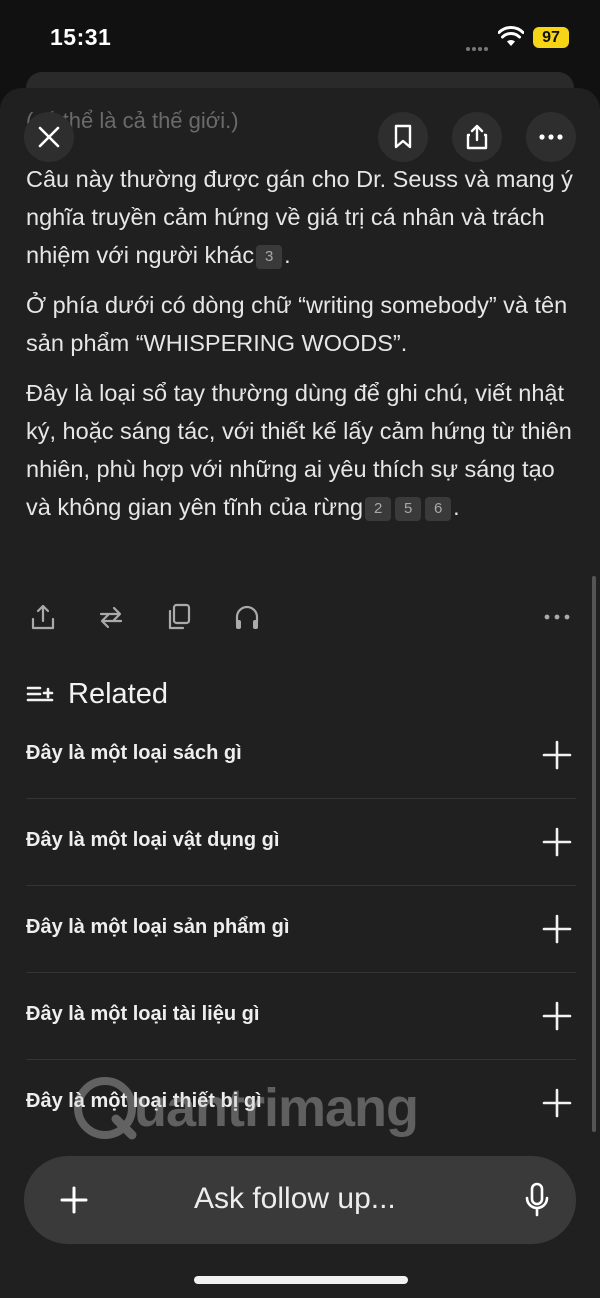 The height and width of the screenshot is (1298, 600). I want to click on related-item: Đây là một loại sản phẩm gì, so click(301, 929).